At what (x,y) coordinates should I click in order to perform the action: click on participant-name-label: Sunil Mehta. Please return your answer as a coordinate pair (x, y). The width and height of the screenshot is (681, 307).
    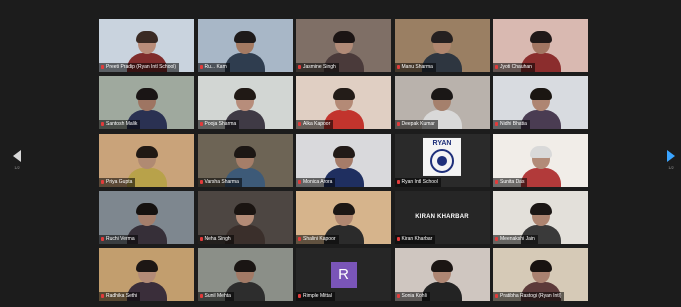
    Looking at the image, I should click on (215, 296).